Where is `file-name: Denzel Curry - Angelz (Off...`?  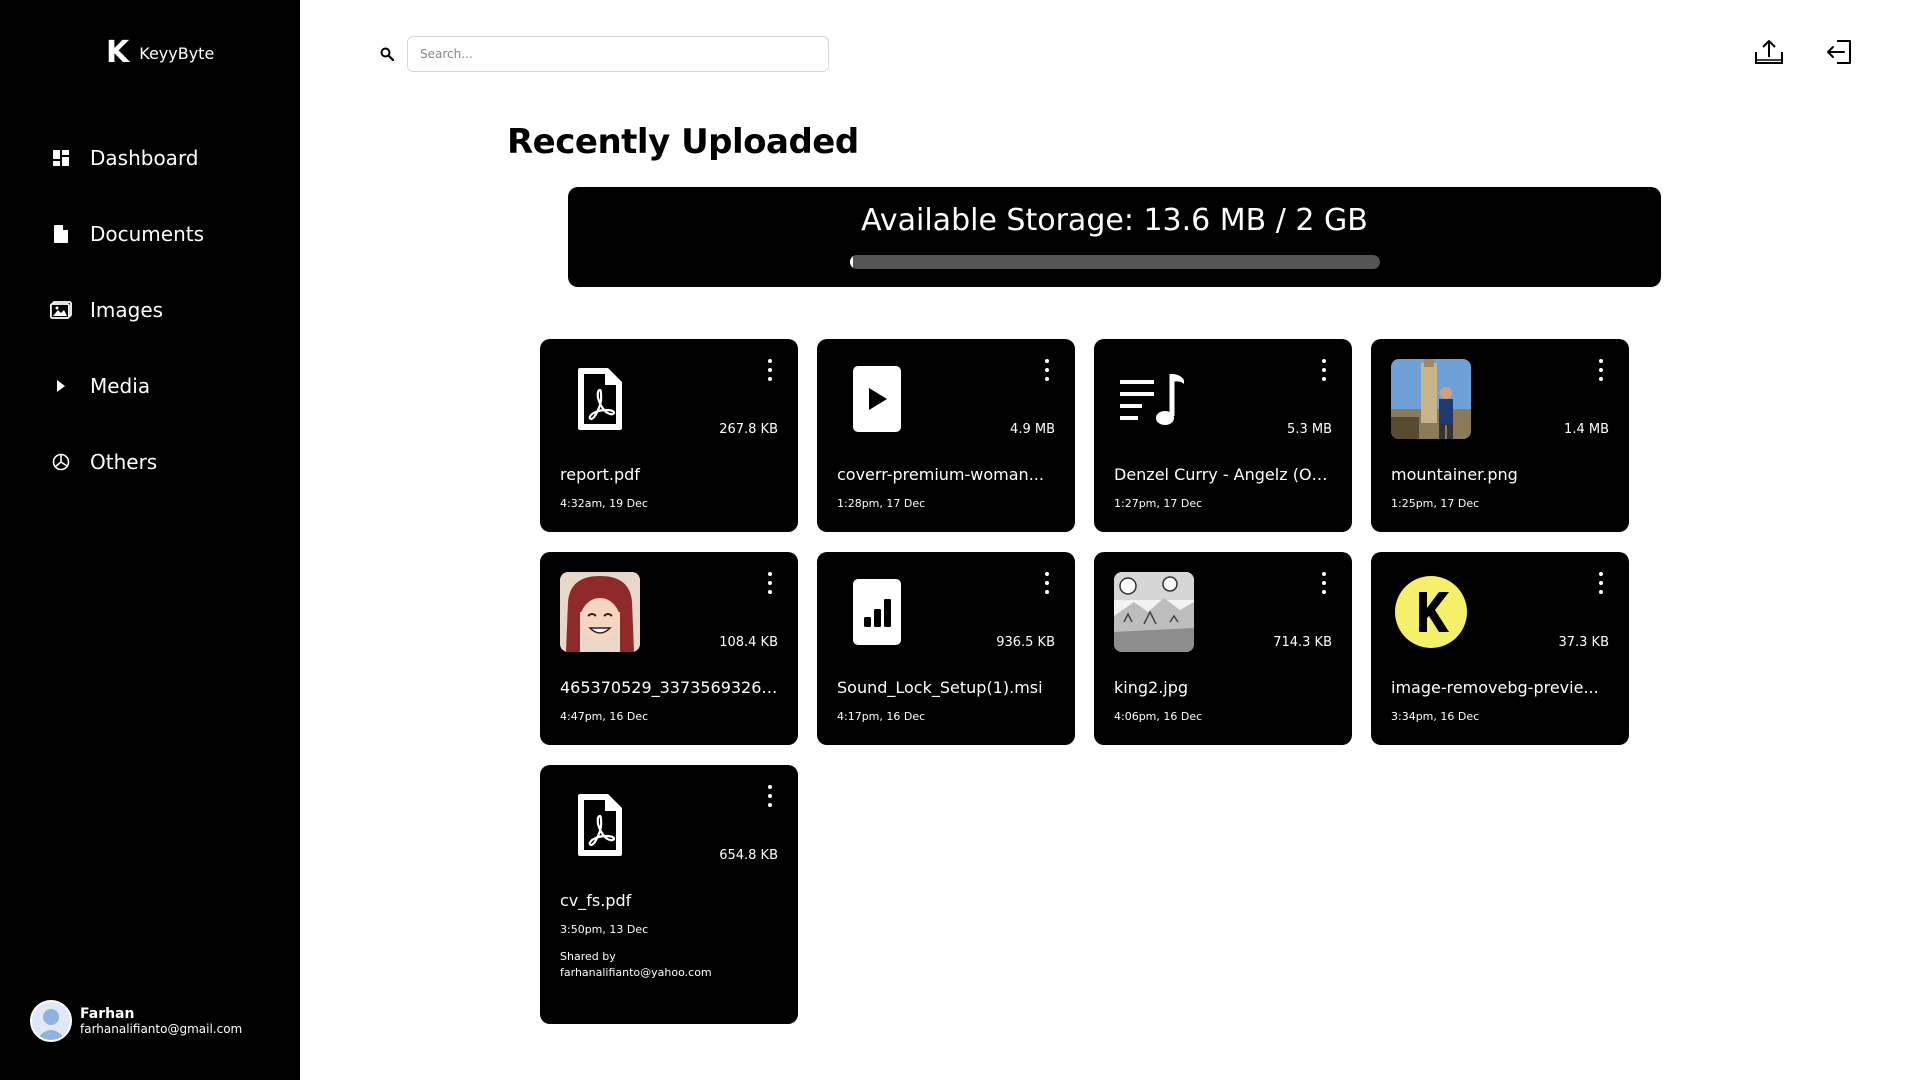 file-name: Denzel Curry - Angelz (Off... is located at coordinates (1224, 474).